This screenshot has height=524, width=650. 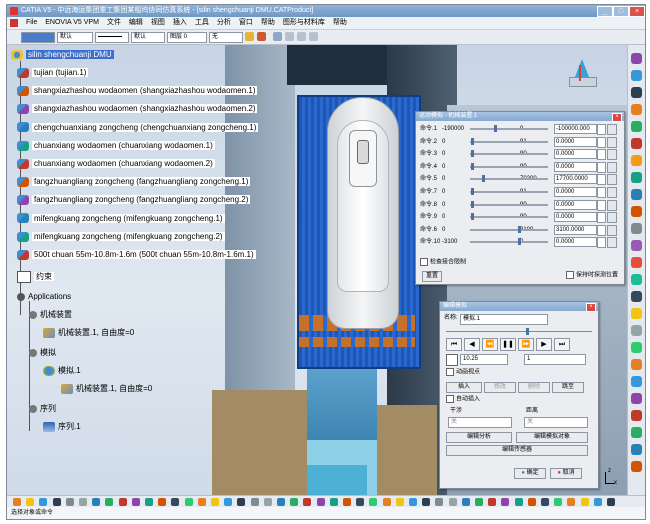 I want to click on close-icon: ×, so click(x=617, y=117).